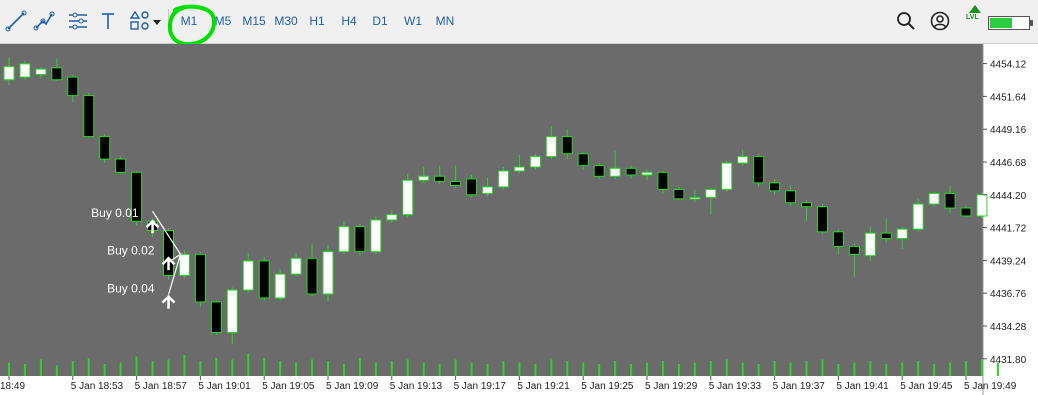  I want to click on search-button, so click(906, 21).